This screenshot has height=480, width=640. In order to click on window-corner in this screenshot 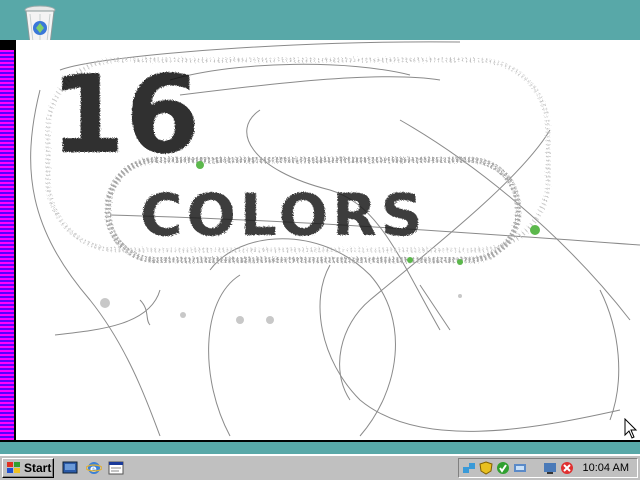, I will do `click(7, 45)`.